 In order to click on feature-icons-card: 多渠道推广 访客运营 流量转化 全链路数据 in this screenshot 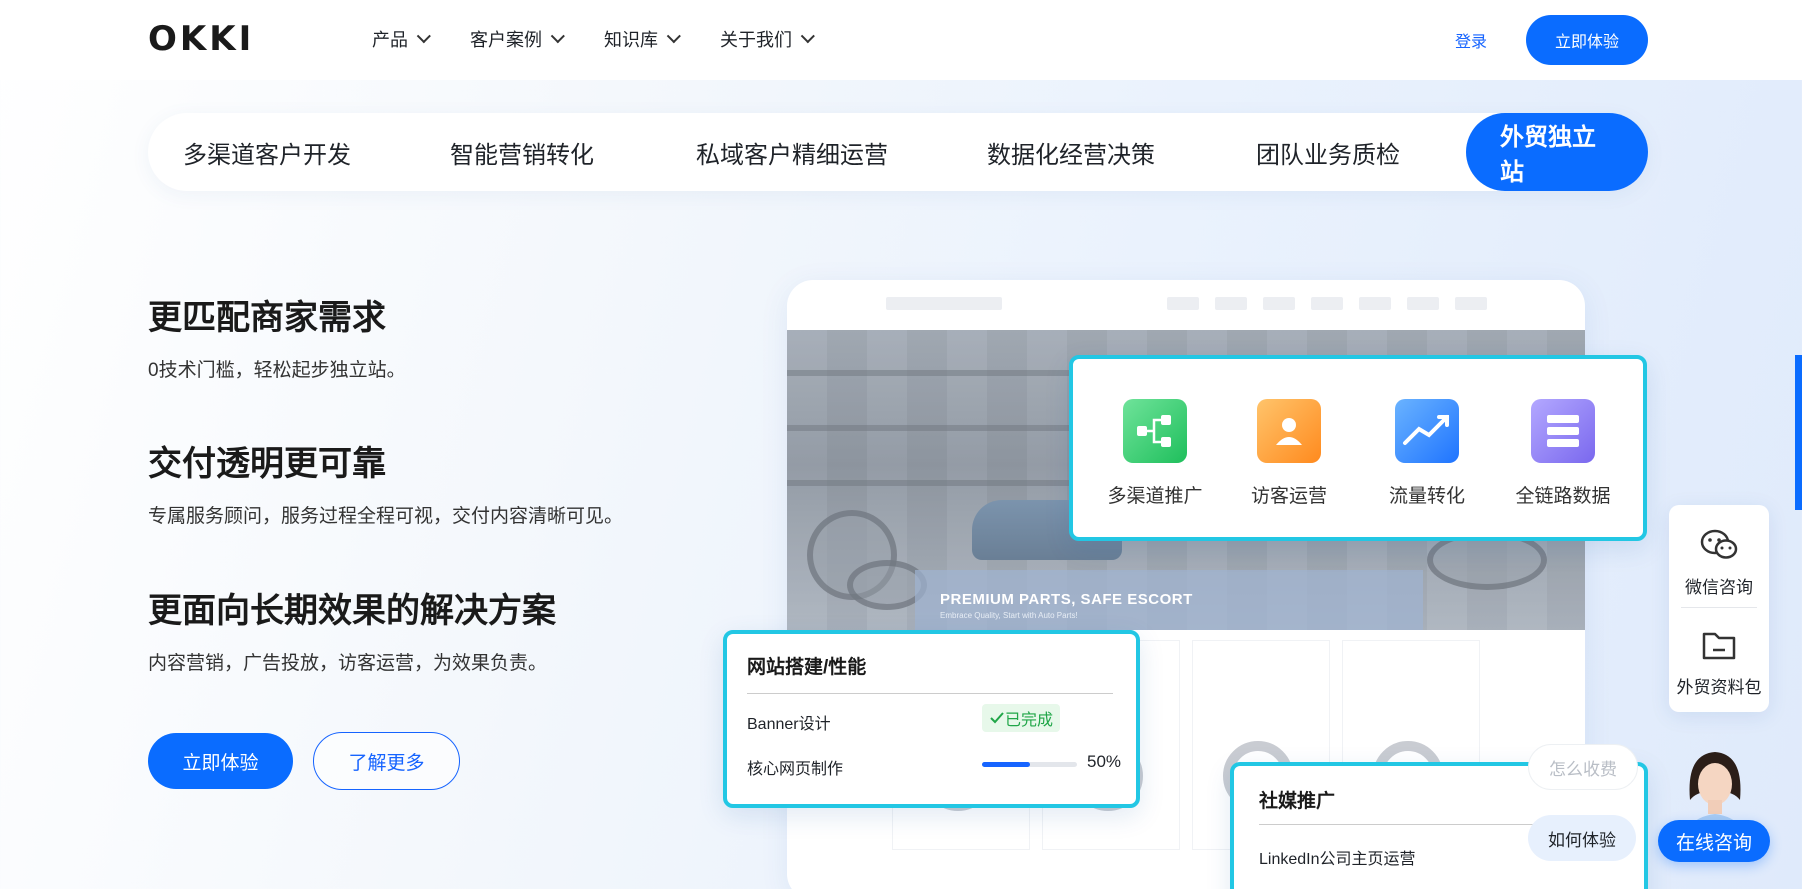, I will do `click(1358, 448)`.